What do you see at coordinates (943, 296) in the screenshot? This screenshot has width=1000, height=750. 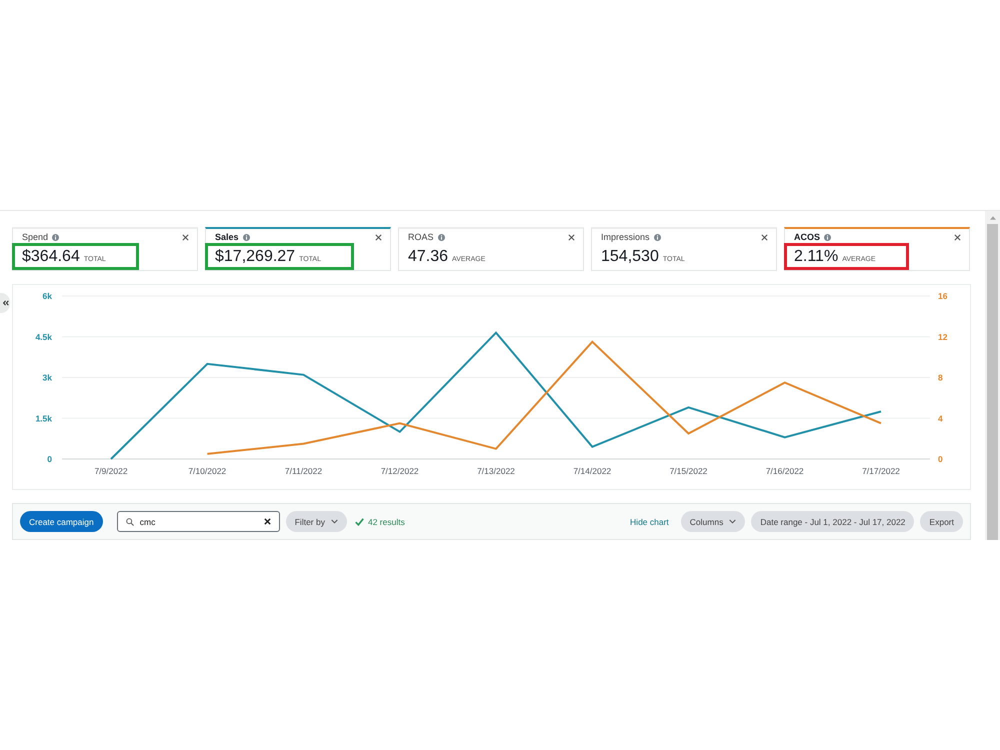 I see `axis-label: 16` at bounding box center [943, 296].